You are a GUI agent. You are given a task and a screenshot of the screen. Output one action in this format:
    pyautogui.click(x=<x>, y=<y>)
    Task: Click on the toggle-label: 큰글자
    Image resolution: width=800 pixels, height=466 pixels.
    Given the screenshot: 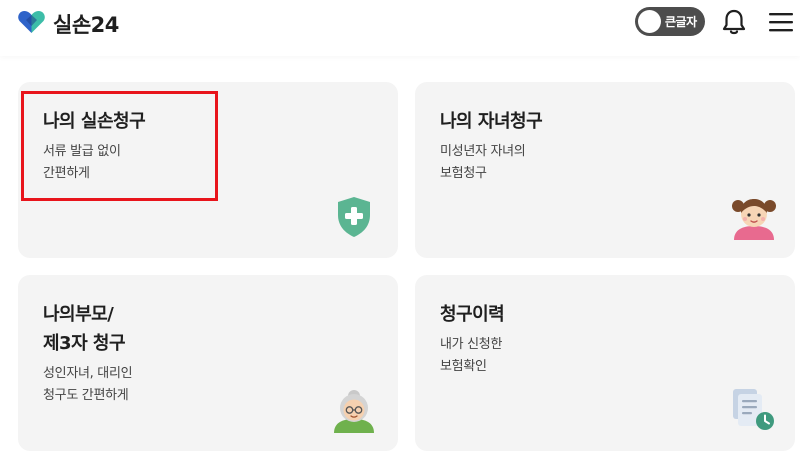 What is the action you would take?
    pyautogui.click(x=681, y=22)
    